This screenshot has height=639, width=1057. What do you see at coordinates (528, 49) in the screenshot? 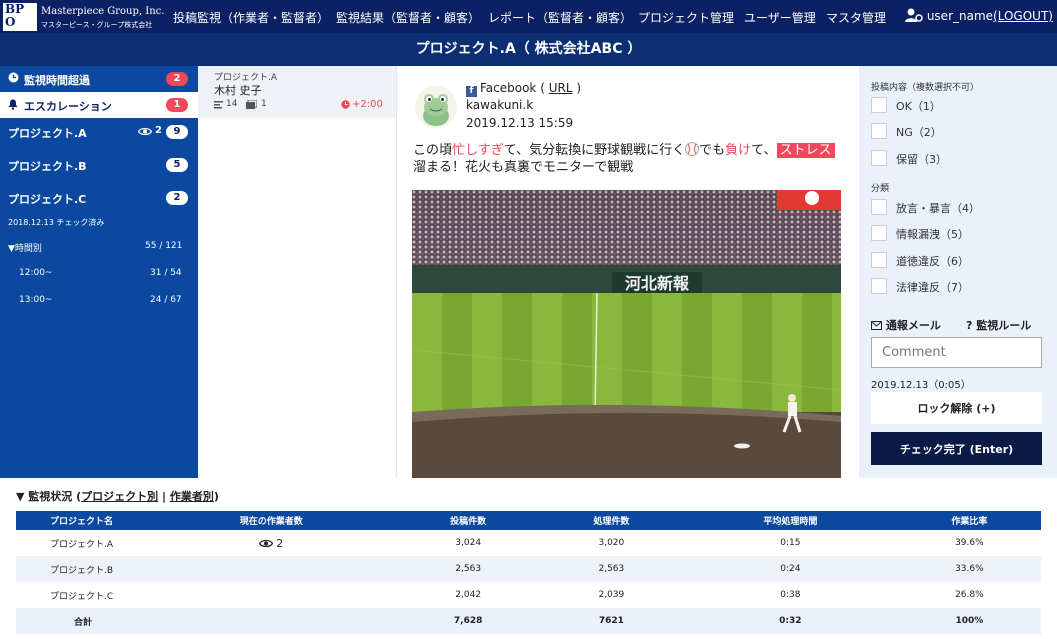
I see `page-title: プロジェクト.A（ 株式会社ABC ）` at bounding box center [528, 49].